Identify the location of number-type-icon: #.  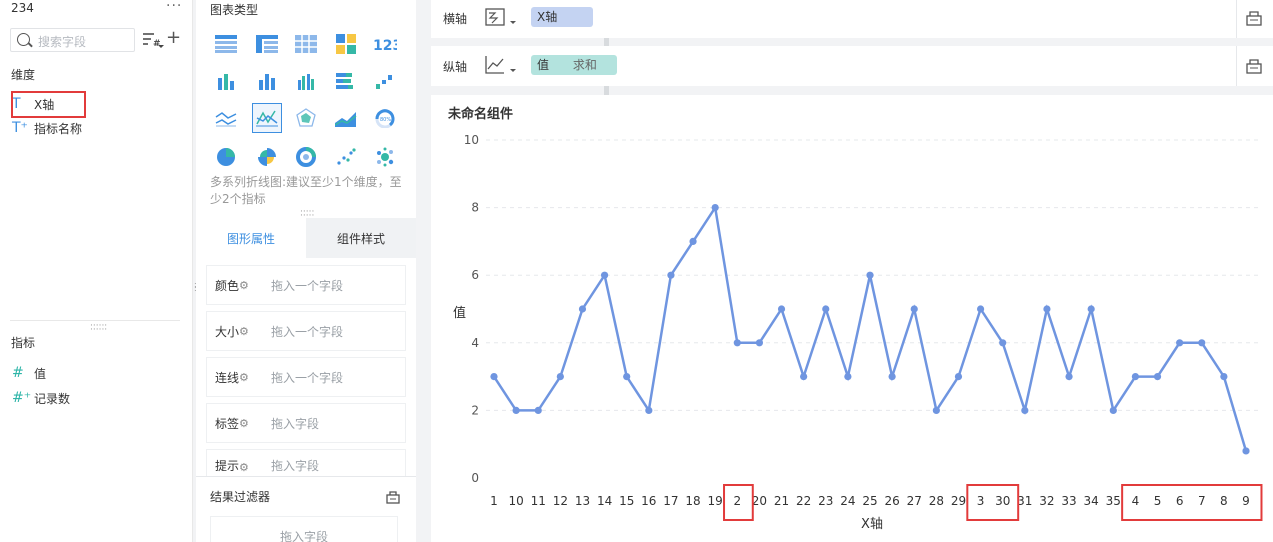
(18, 373).